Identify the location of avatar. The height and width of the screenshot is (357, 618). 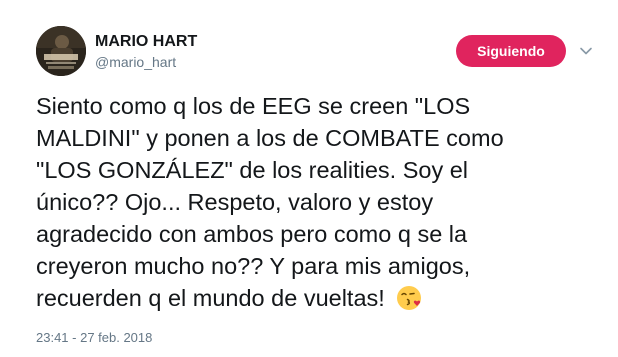
(61, 51).